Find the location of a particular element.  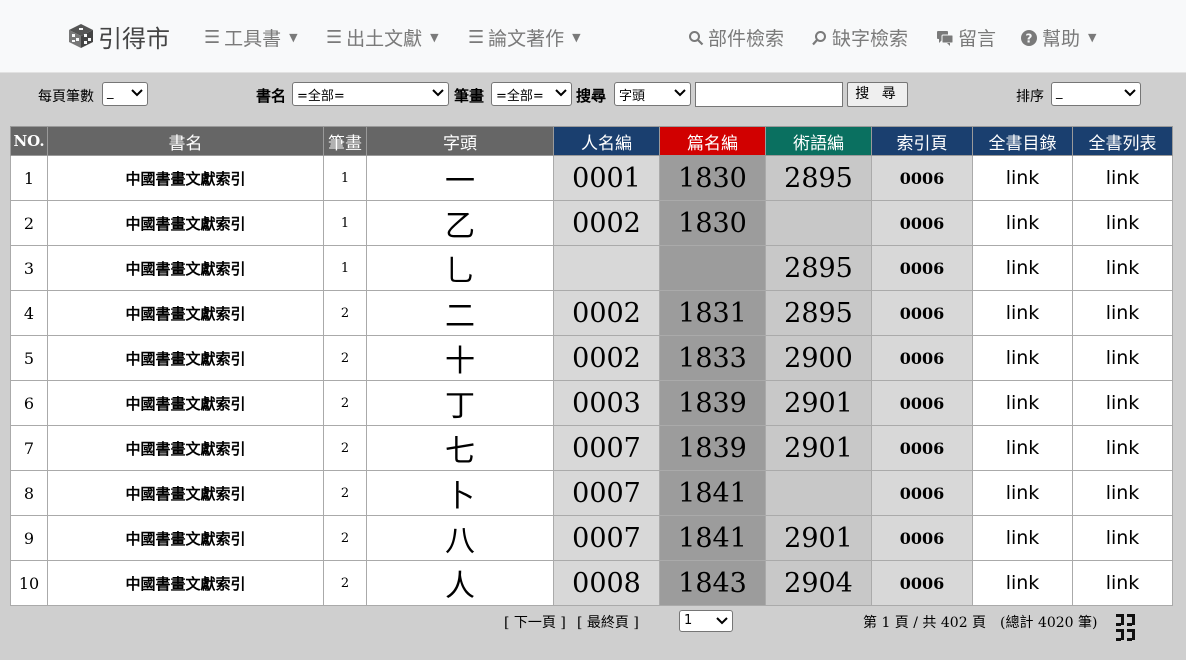

search-icon is located at coordinates (819, 37).